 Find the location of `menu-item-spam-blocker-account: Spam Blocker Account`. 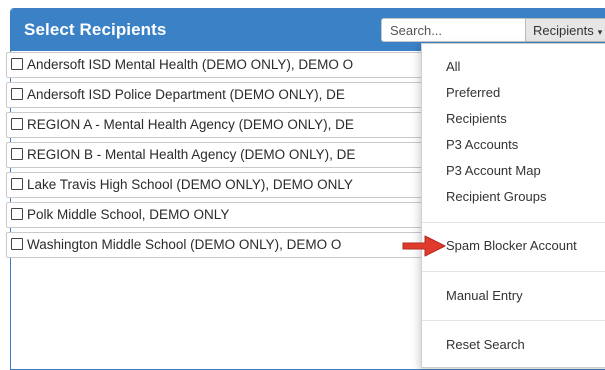

menu-item-spam-blocker-account: Spam Blocker Account is located at coordinates (511, 245).